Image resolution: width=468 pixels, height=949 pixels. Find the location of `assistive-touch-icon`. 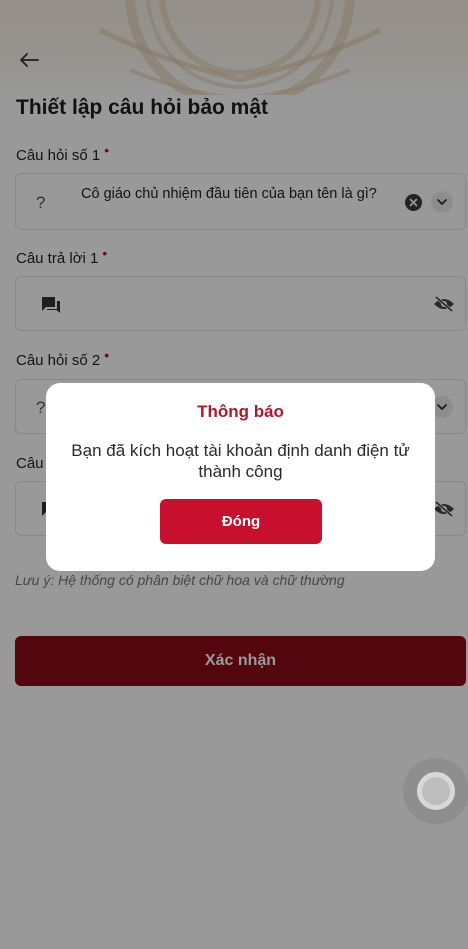

assistive-touch-icon is located at coordinates (436, 791).